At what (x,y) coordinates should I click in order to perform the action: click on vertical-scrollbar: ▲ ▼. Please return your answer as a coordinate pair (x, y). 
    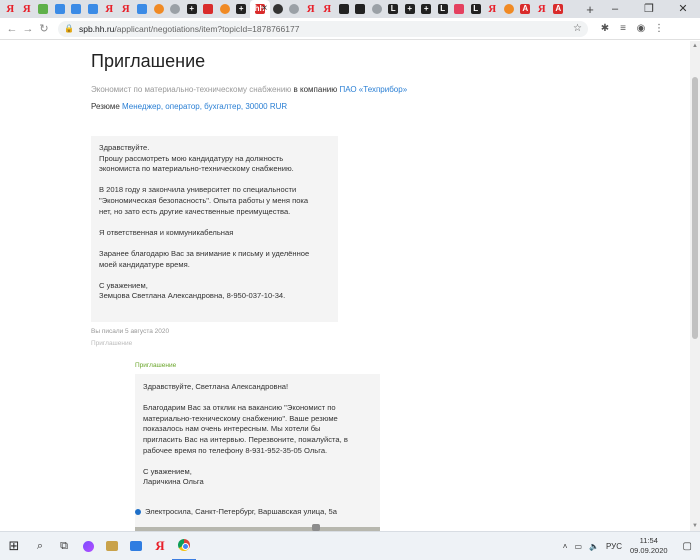
    Looking at the image, I should click on (695, 286).